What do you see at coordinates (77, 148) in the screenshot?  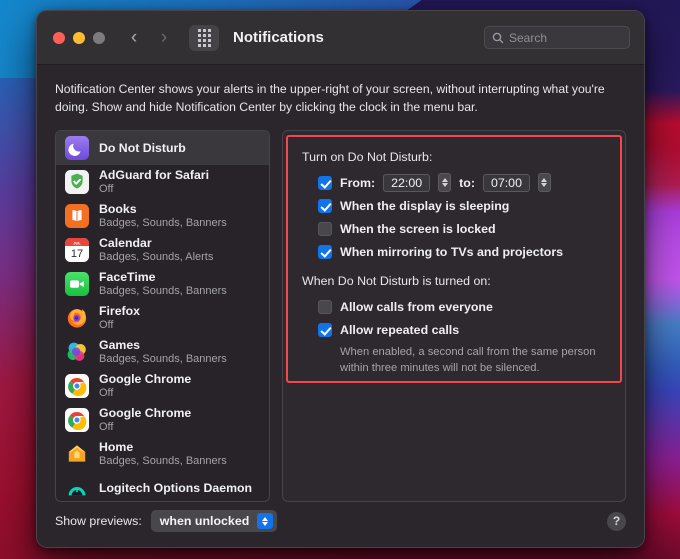 I see `do-not-disturb-icon` at bounding box center [77, 148].